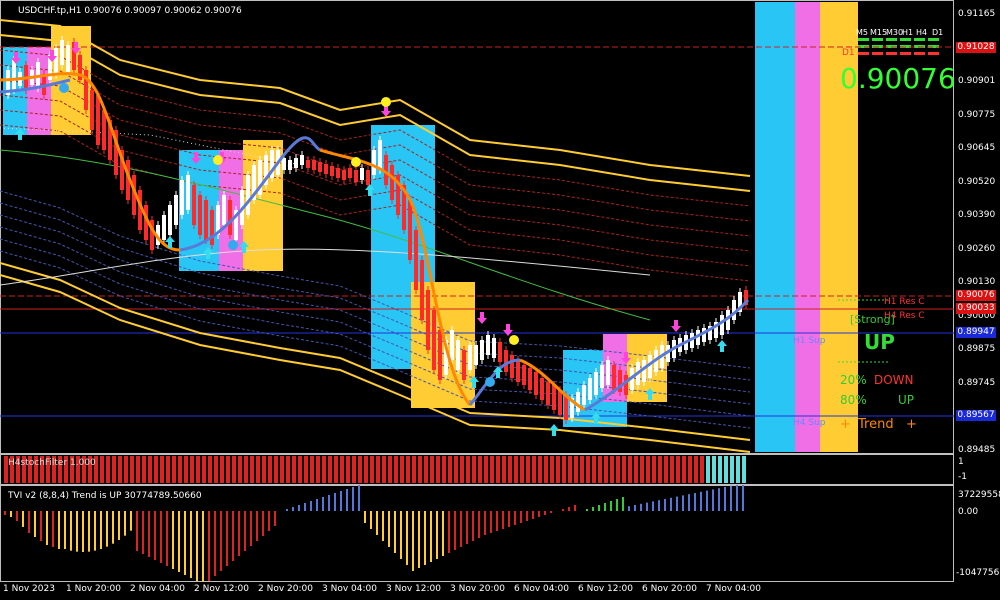 The width and height of the screenshot is (1000, 600). What do you see at coordinates (375, 469) in the screenshot?
I see `stoch-filter-histogram` at bounding box center [375, 469].